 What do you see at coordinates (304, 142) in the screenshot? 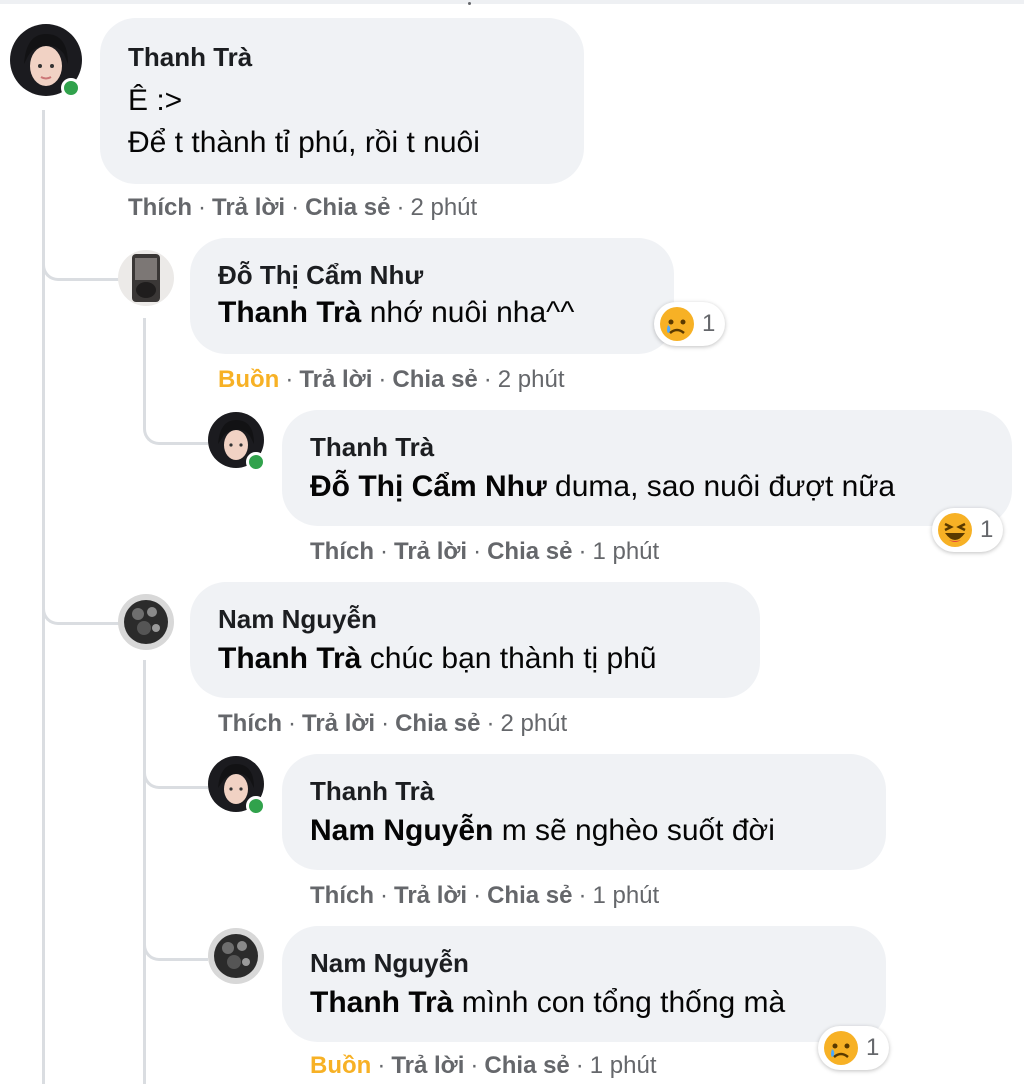
I see `comment-text: Để t thành tỉ phú, rồi t nuôi` at bounding box center [304, 142].